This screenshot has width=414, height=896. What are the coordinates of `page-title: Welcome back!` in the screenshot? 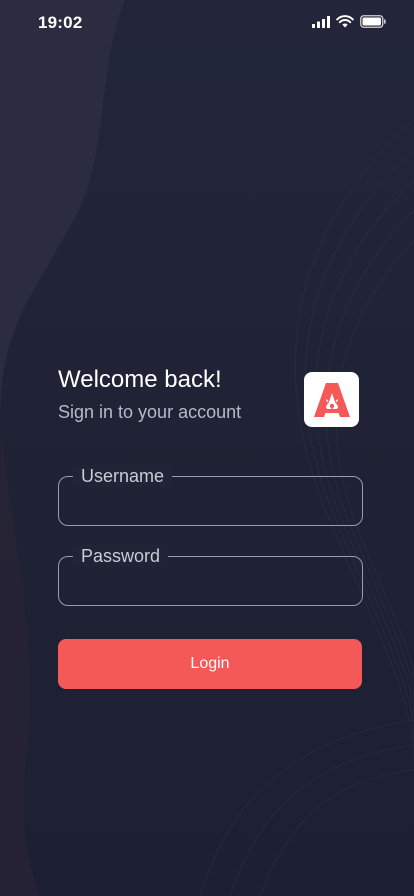 It's located at (140, 379).